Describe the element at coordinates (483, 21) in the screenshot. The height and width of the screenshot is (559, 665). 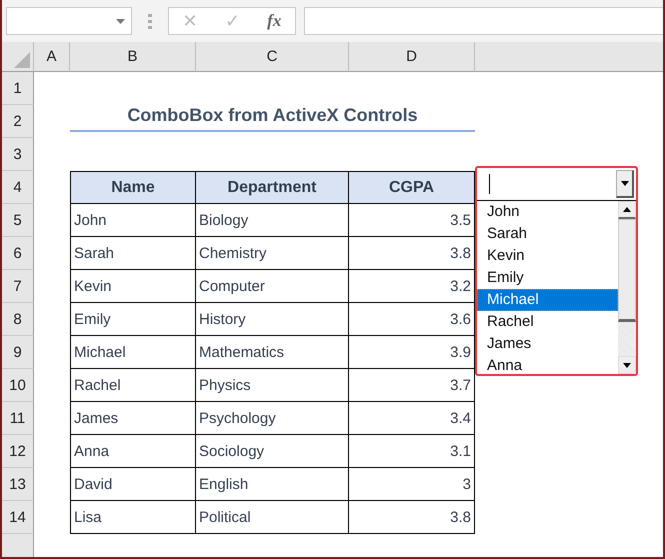
I see `formula-field` at that location.